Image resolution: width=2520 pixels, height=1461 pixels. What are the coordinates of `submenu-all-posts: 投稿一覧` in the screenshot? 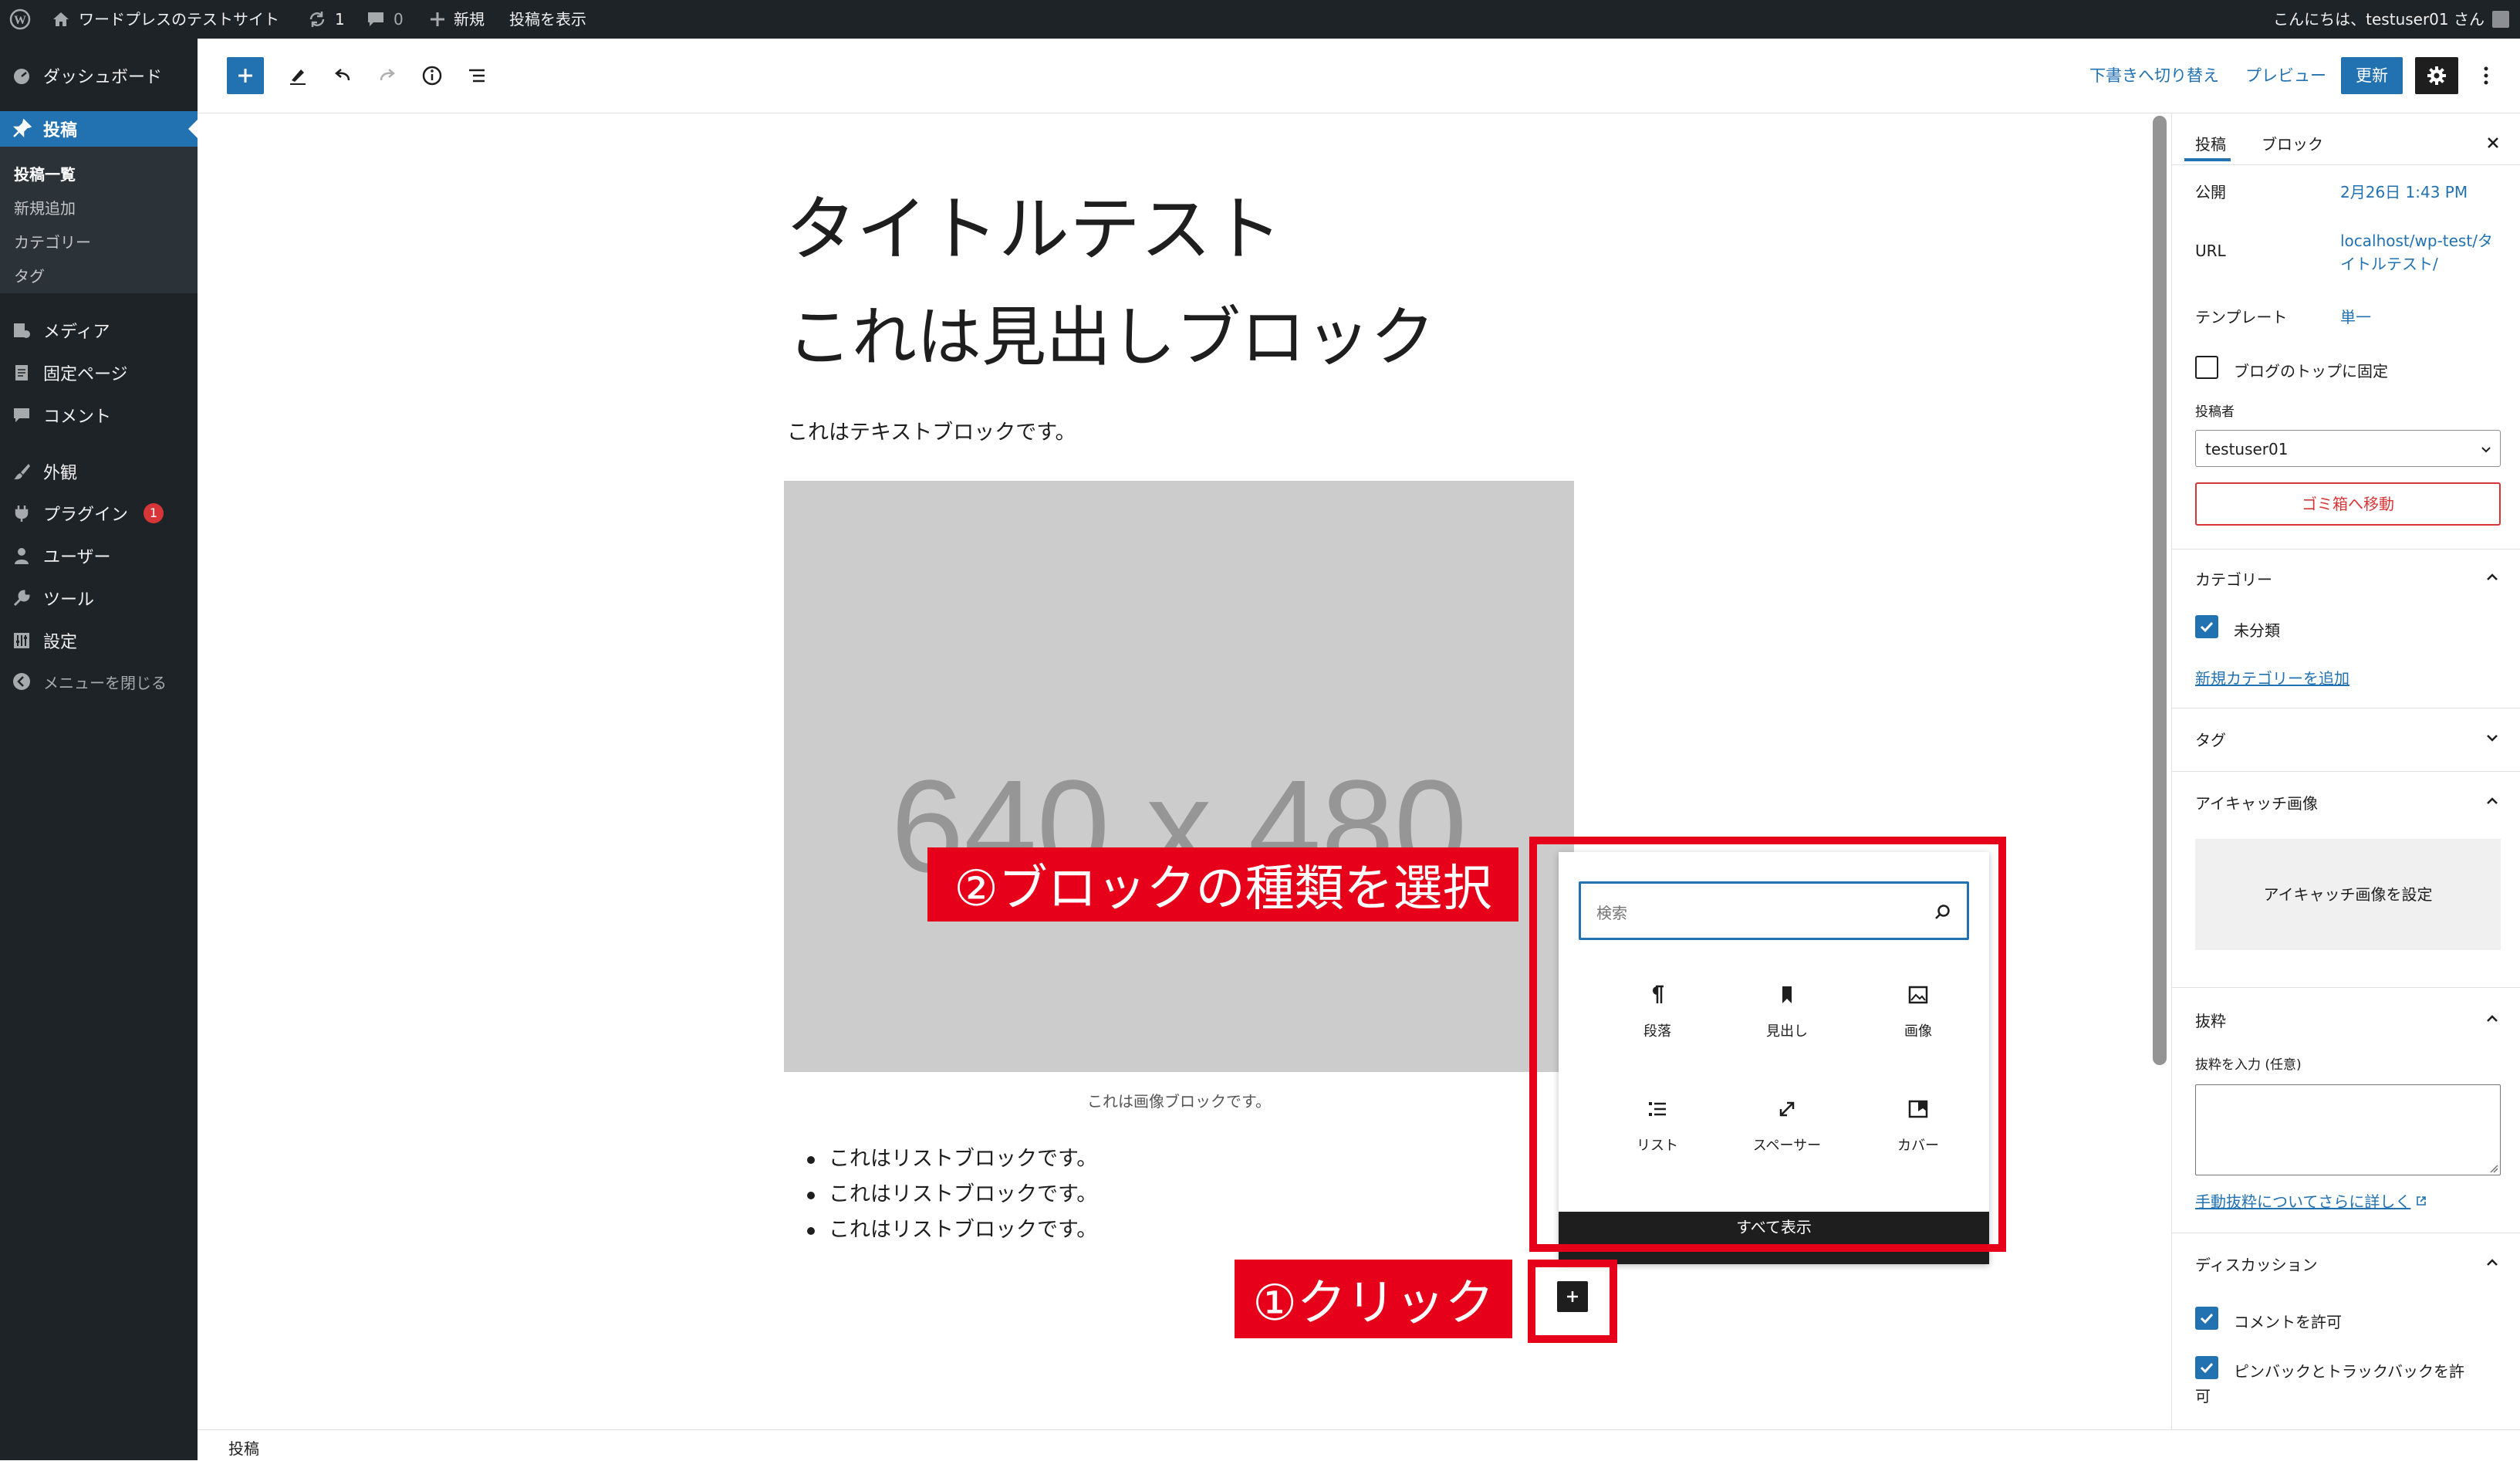 It's located at (45, 173).